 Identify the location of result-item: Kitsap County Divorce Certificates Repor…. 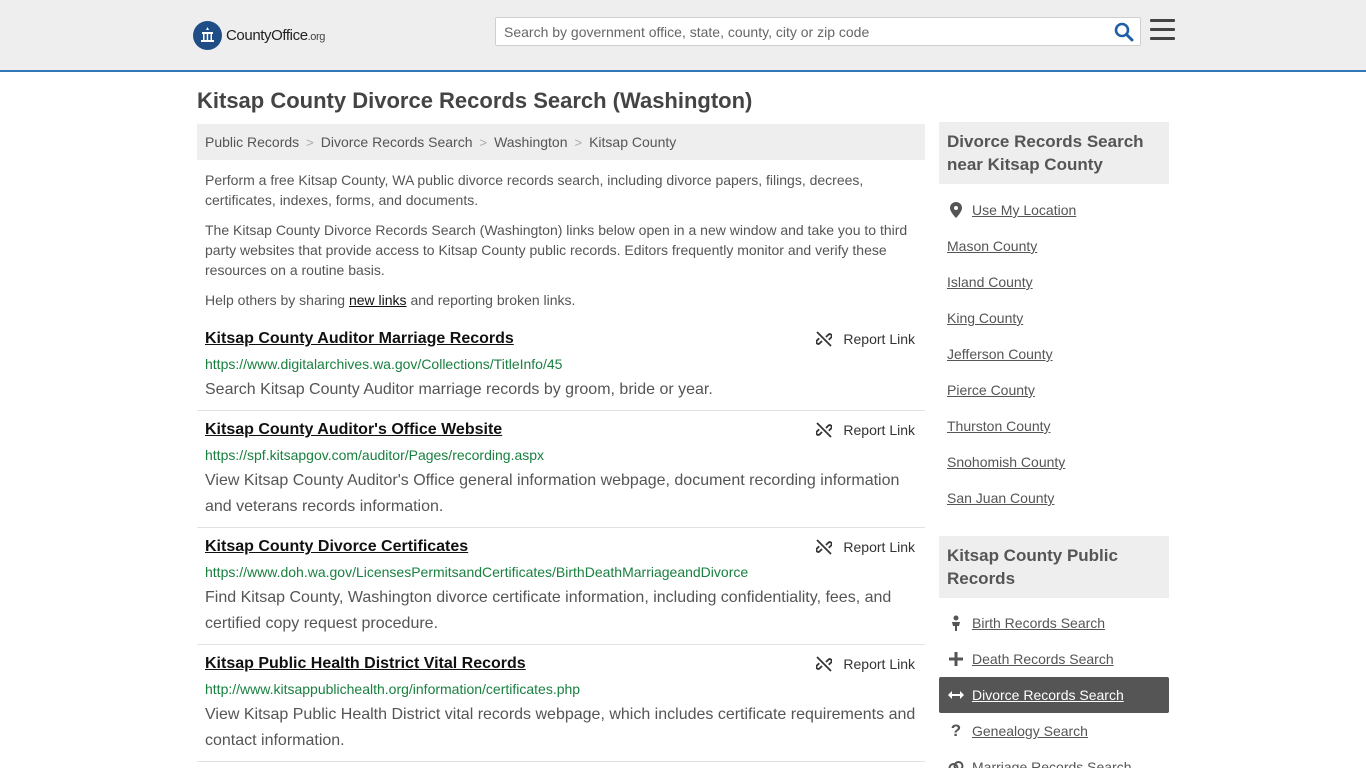
(561, 591).